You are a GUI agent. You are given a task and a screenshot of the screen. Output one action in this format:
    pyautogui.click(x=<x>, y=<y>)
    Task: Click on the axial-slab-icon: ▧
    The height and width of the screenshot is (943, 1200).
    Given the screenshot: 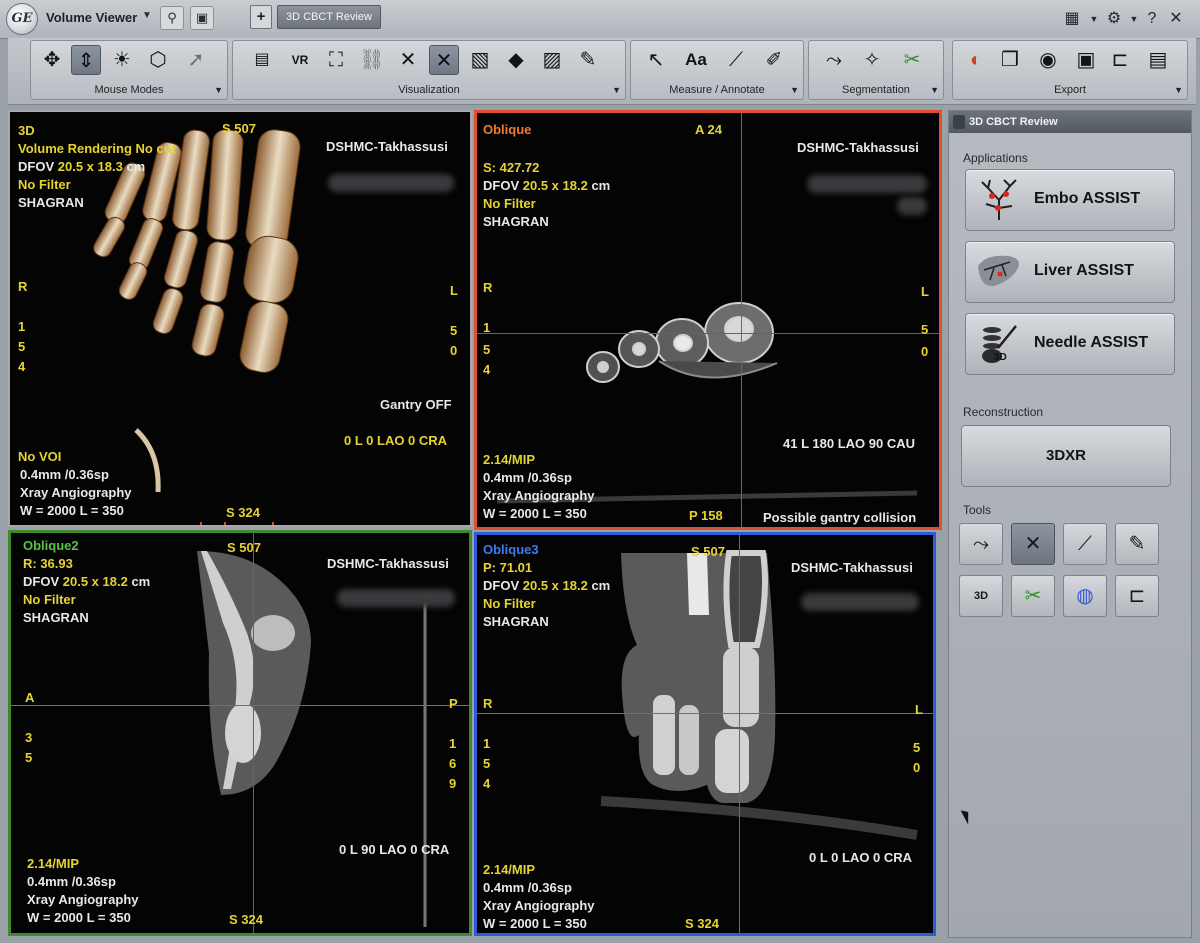 What is the action you would take?
    pyautogui.click(x=480, y=60)
    